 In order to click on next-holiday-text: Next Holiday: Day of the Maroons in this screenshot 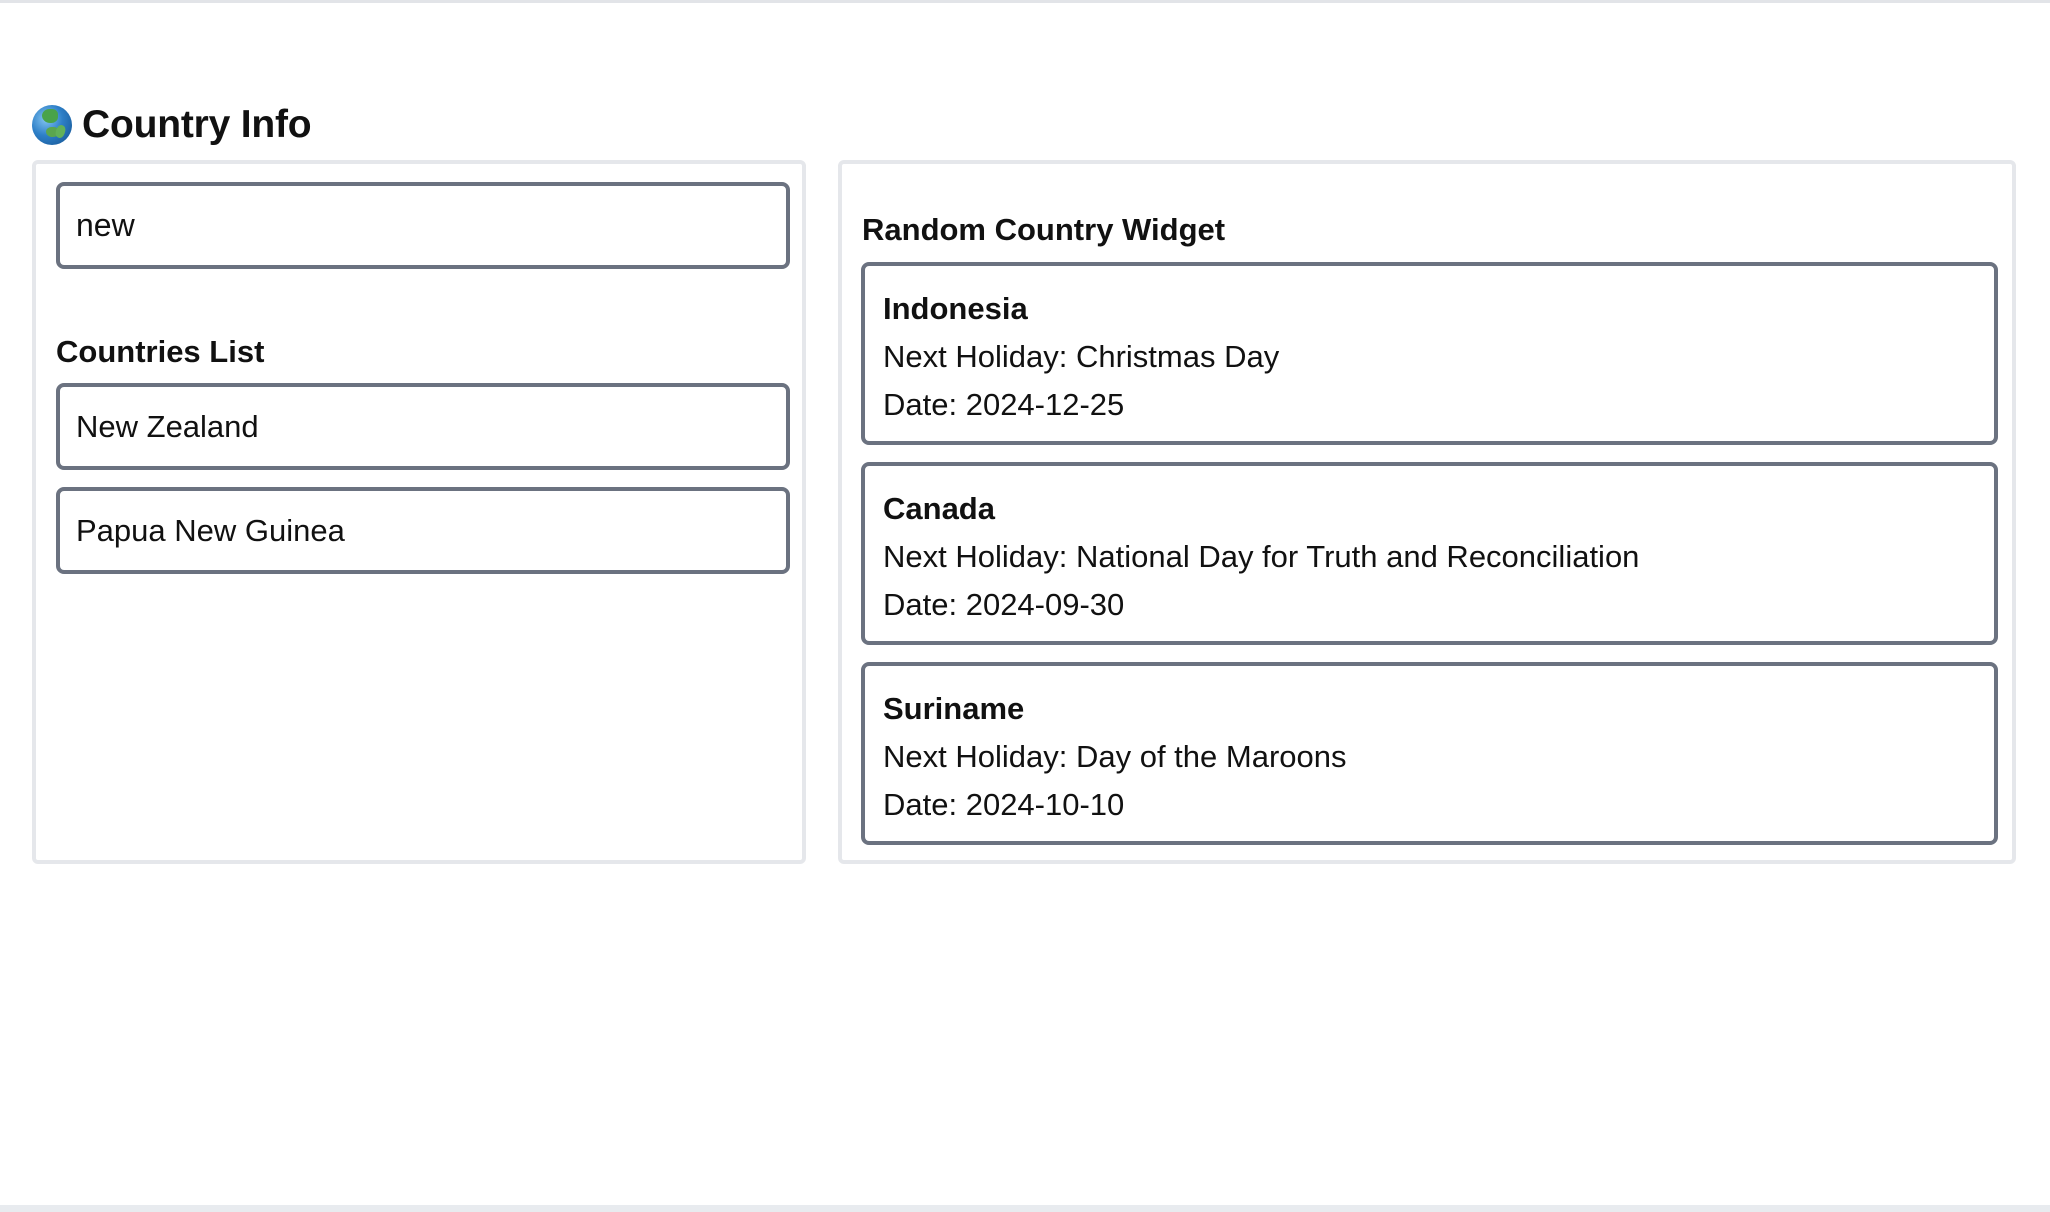, I will do `click(1115, 756)`.